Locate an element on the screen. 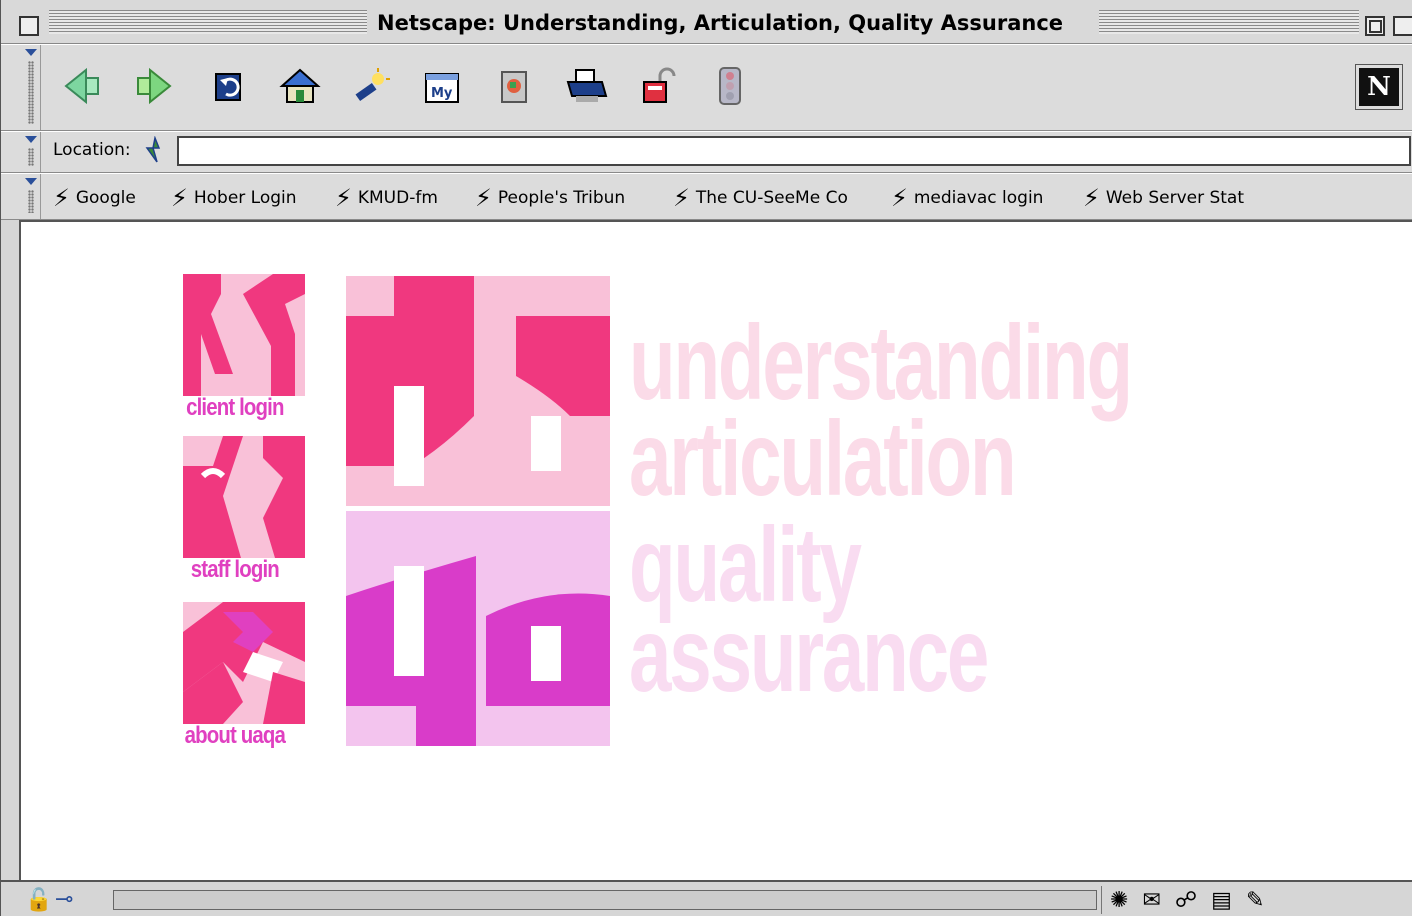 This screenshot has height=916, width=1412. status-bar: 🔓 ⊸ ✺ ✉ ☍ ▤ ✎ is located at coordinates (706, 898).